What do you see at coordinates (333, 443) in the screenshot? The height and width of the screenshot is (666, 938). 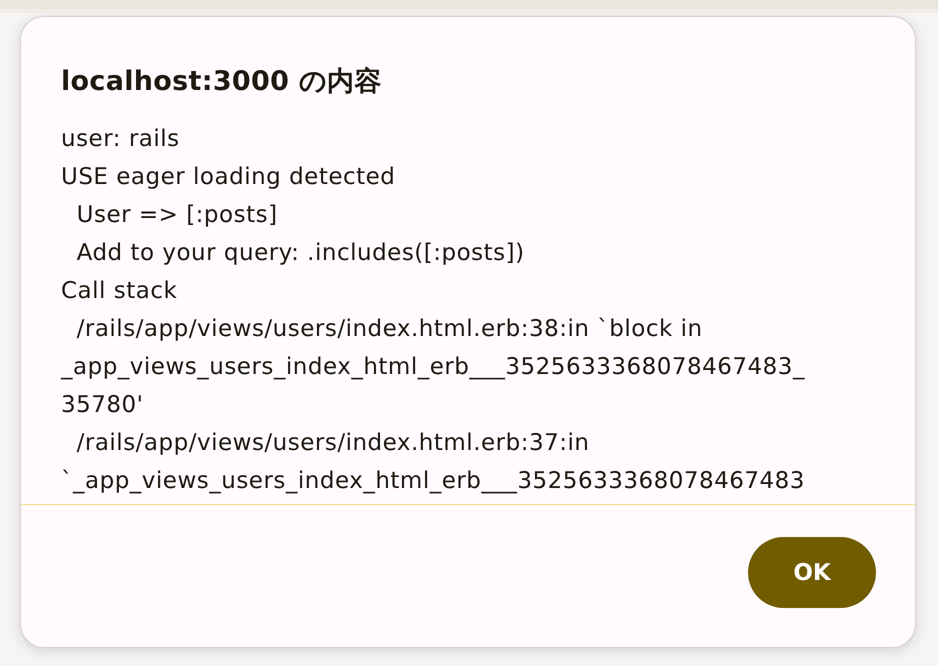 I see `message-line: /rails/app/views/users/index.html.erb:37:in` at bounding box center [333, 443].